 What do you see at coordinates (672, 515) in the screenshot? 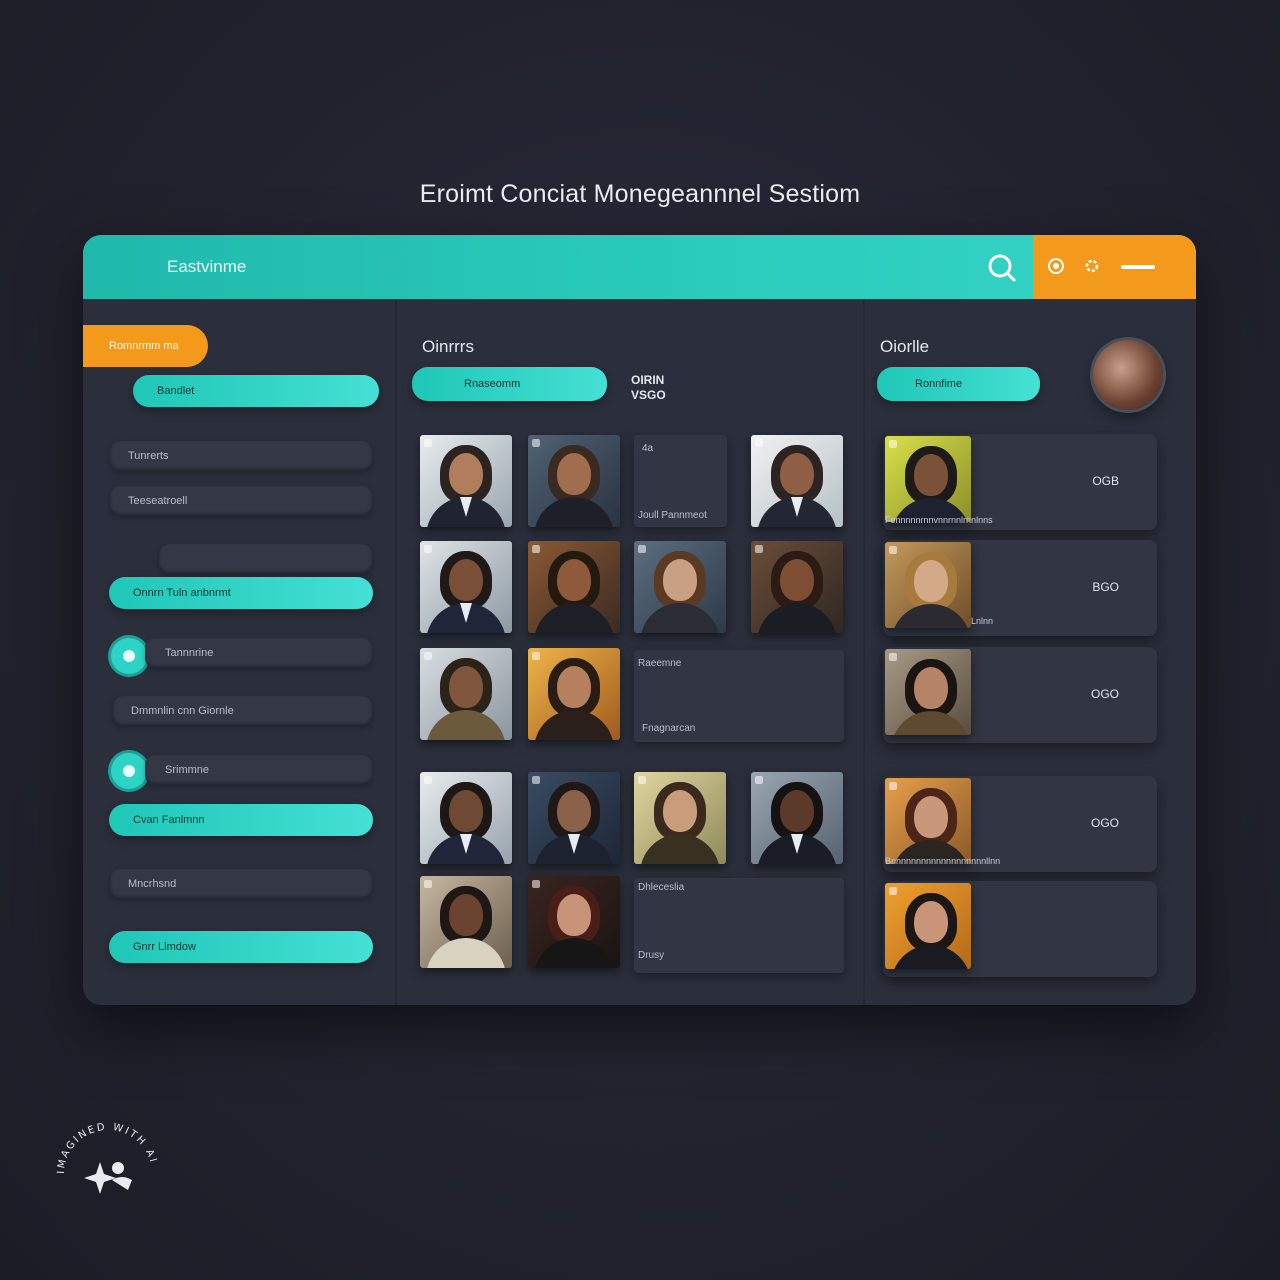
I see `placeholder-bottom-text: Joull Pannmeot` at bounding box center [672, 515].